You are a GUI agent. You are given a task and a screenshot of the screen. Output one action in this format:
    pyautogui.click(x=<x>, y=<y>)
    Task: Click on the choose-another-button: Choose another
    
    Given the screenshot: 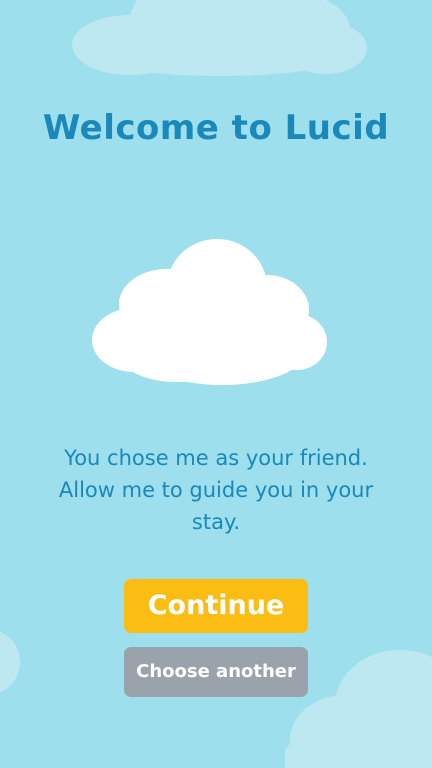 What is the action you would take?
    pyautogui.click(x=216, y=672)
    